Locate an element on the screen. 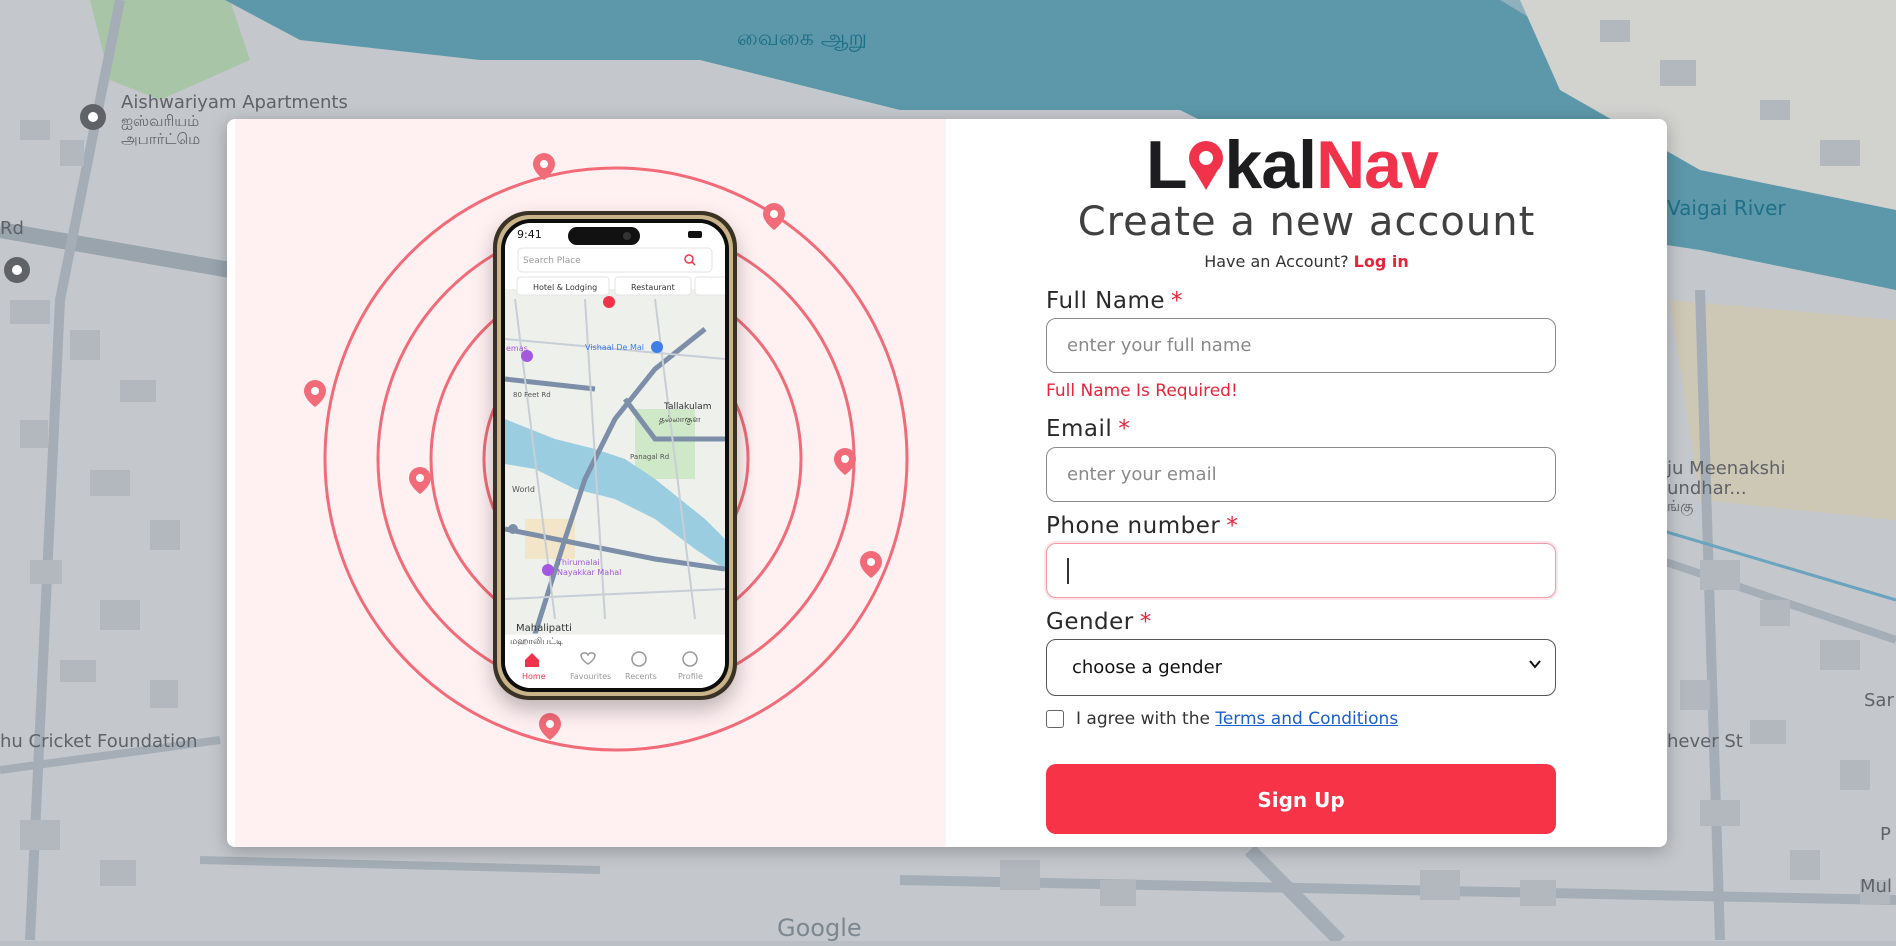 This screenshot has height=946, width=1896. map-label-meenakshi: ju Meenakshi is located at coordinates (1726, 468).